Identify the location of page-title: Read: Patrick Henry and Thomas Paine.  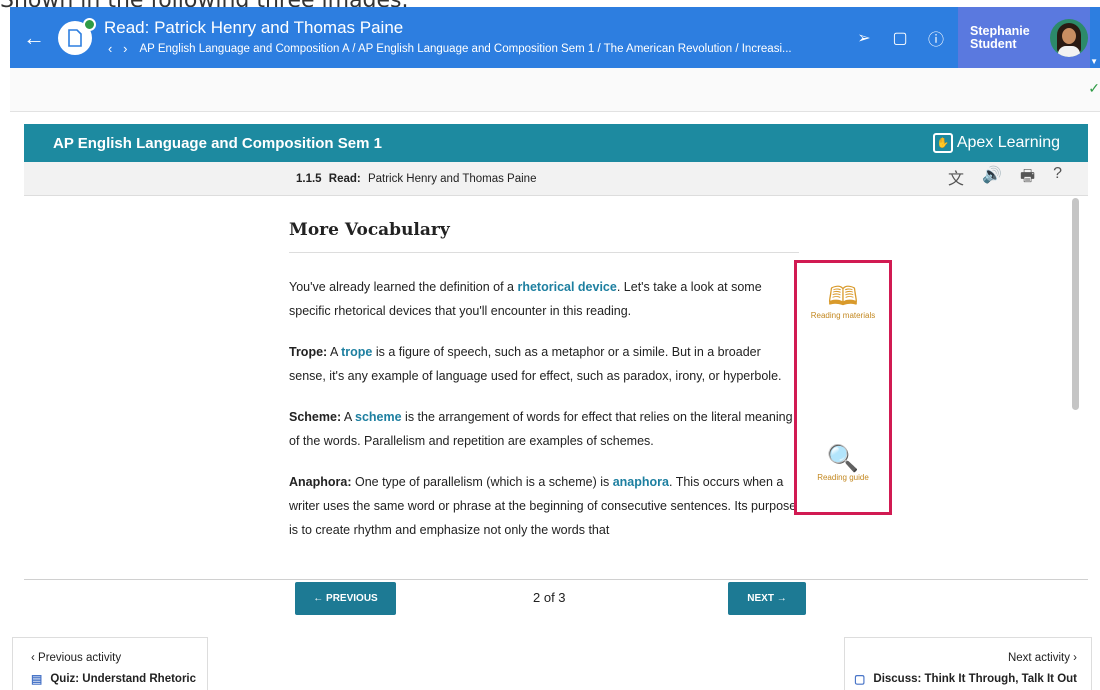
(254, 27).